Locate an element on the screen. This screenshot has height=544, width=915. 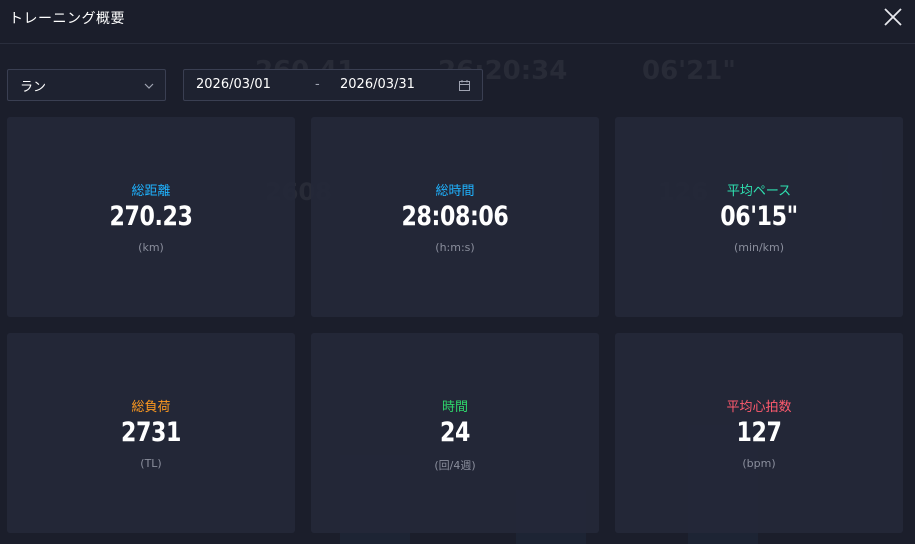
stat-value: 2731 is located at coordinates (151, 432).